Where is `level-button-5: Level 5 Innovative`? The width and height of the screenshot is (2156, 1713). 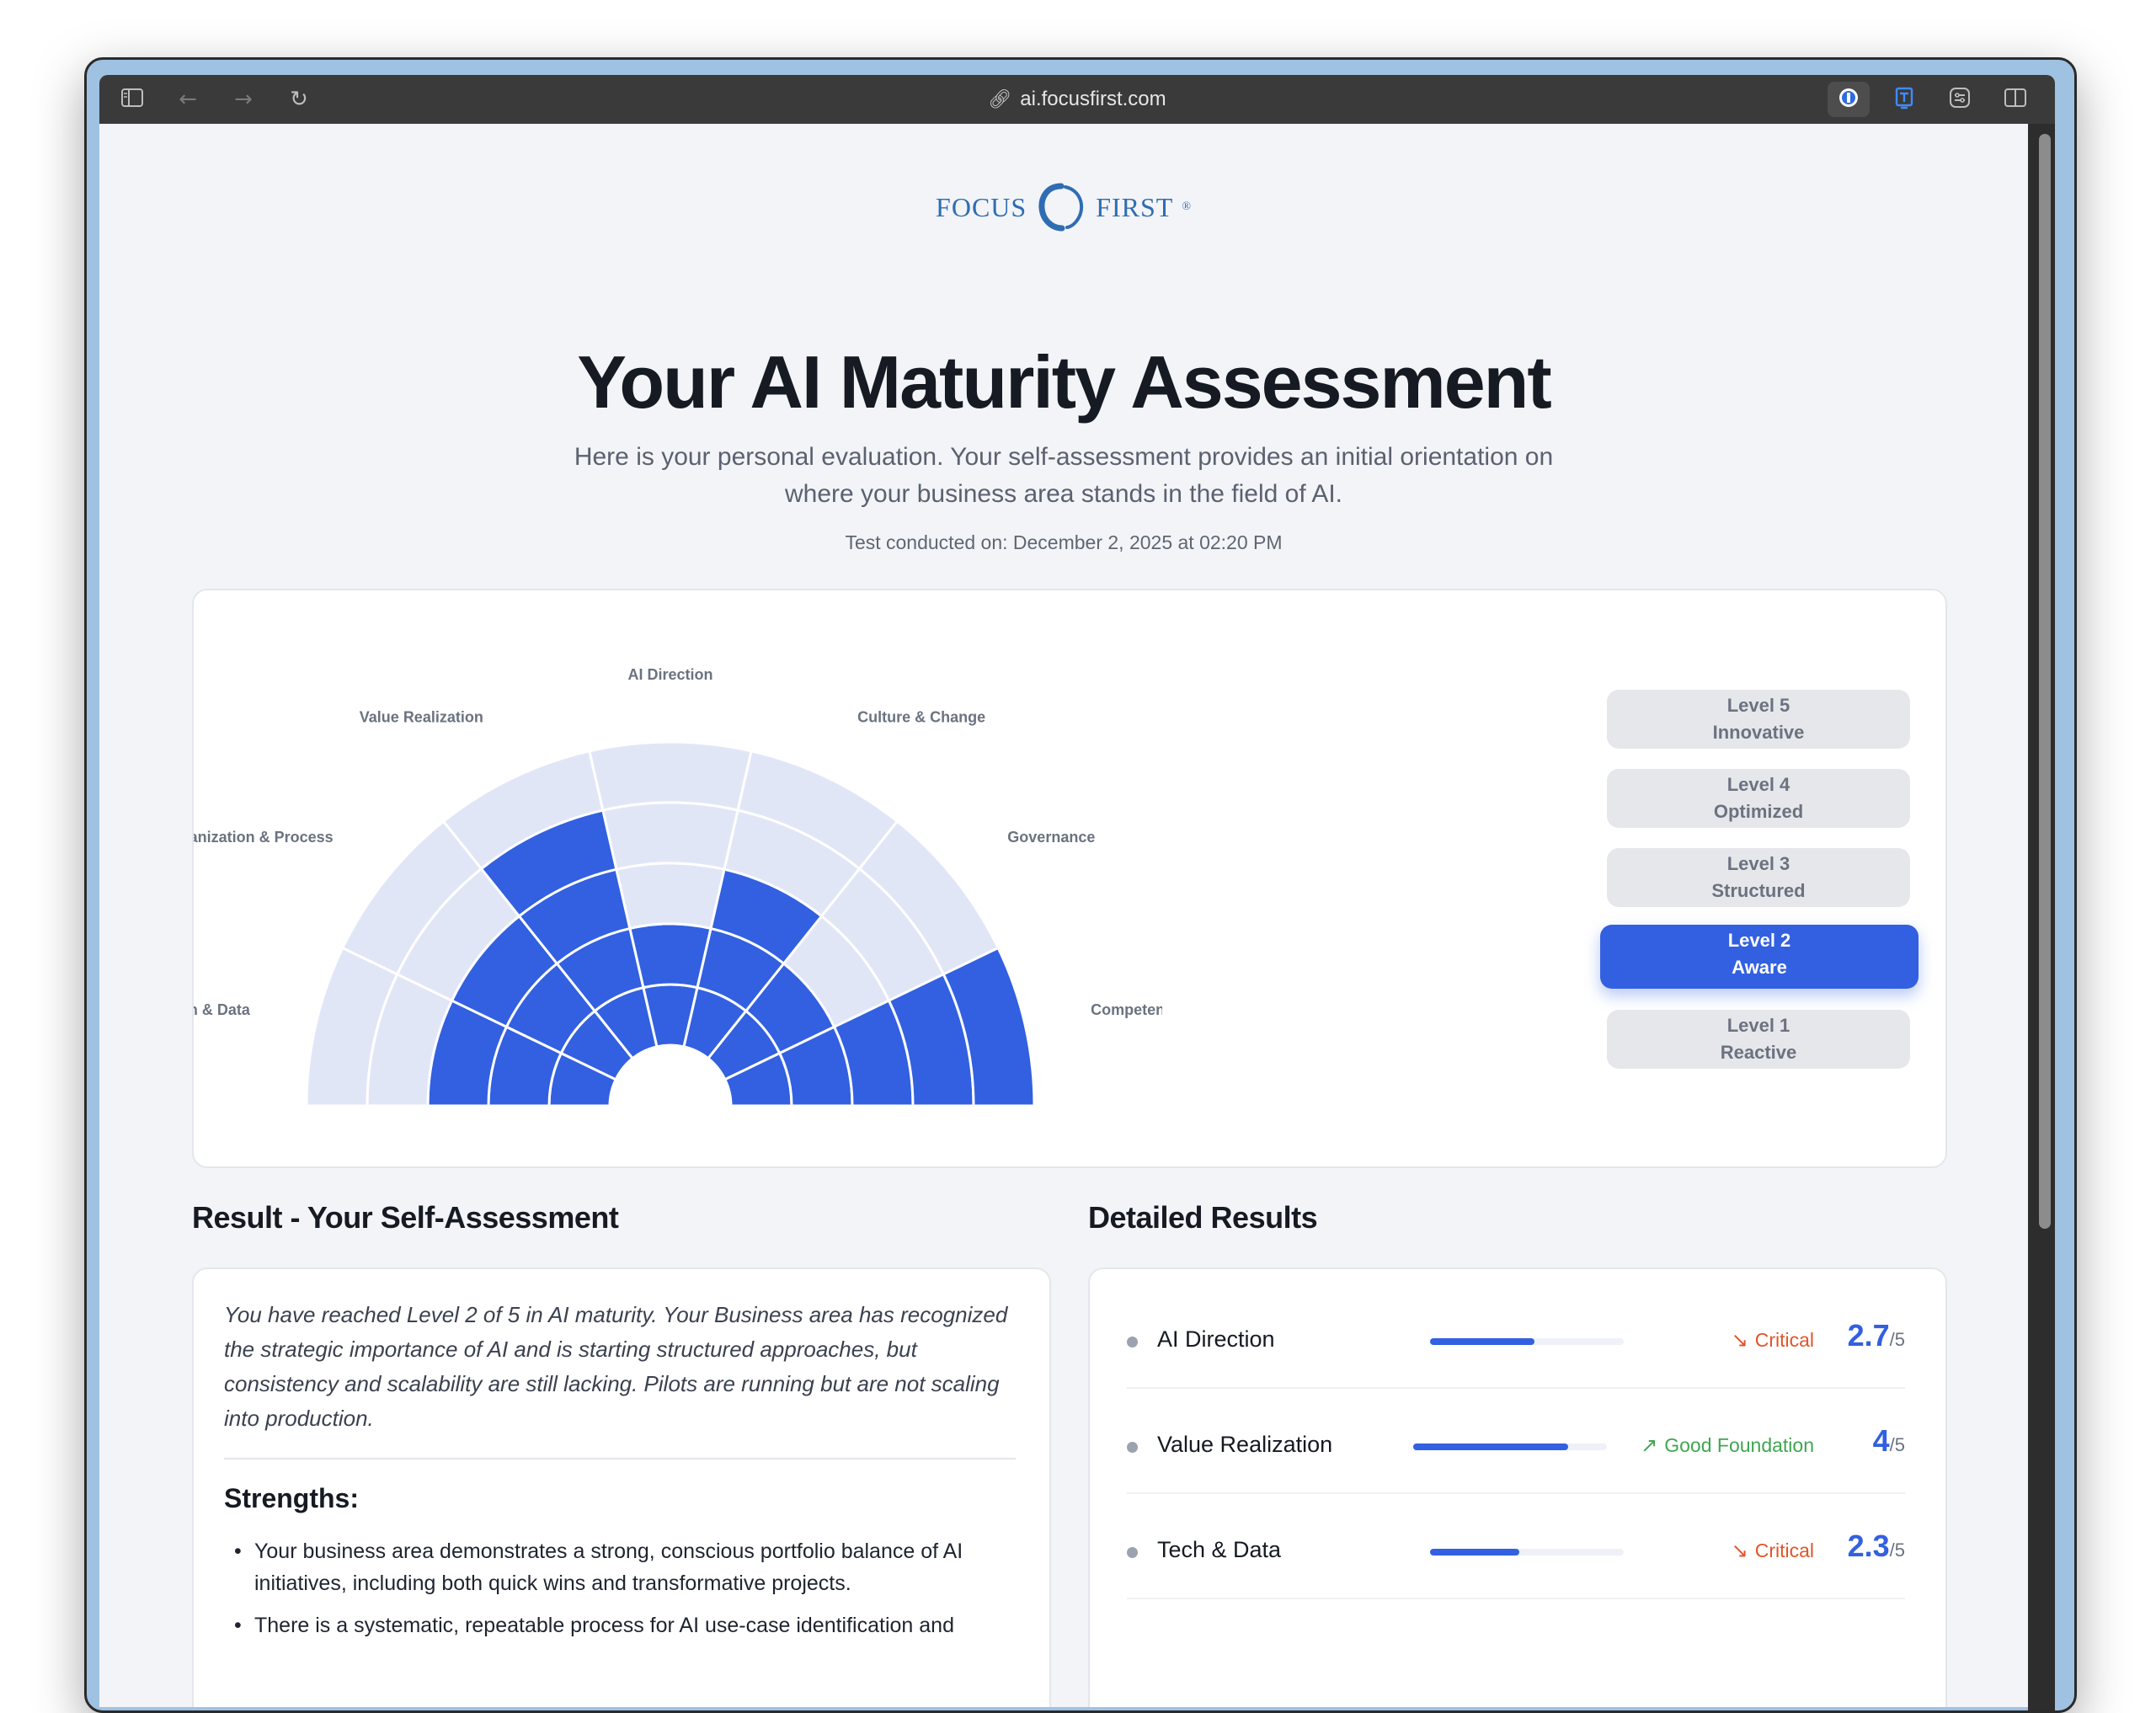
level-button-5: Level 5 Innovative is located at coordinates (1758, 720).